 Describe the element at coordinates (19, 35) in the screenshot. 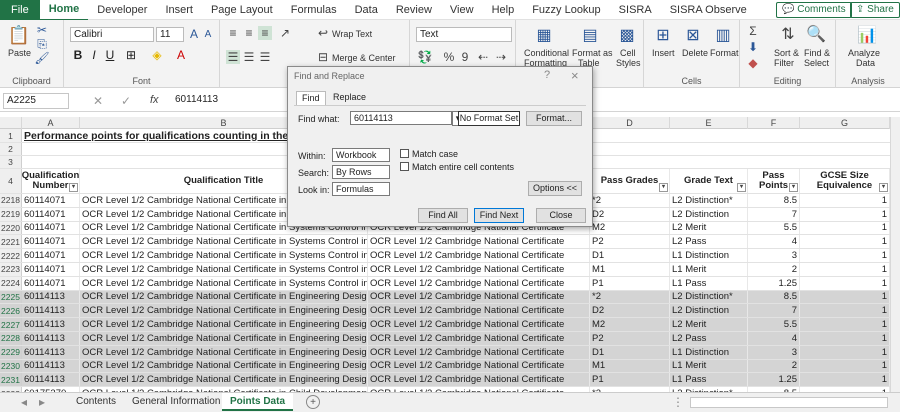

I see `paste-icon: 📋` at that location.